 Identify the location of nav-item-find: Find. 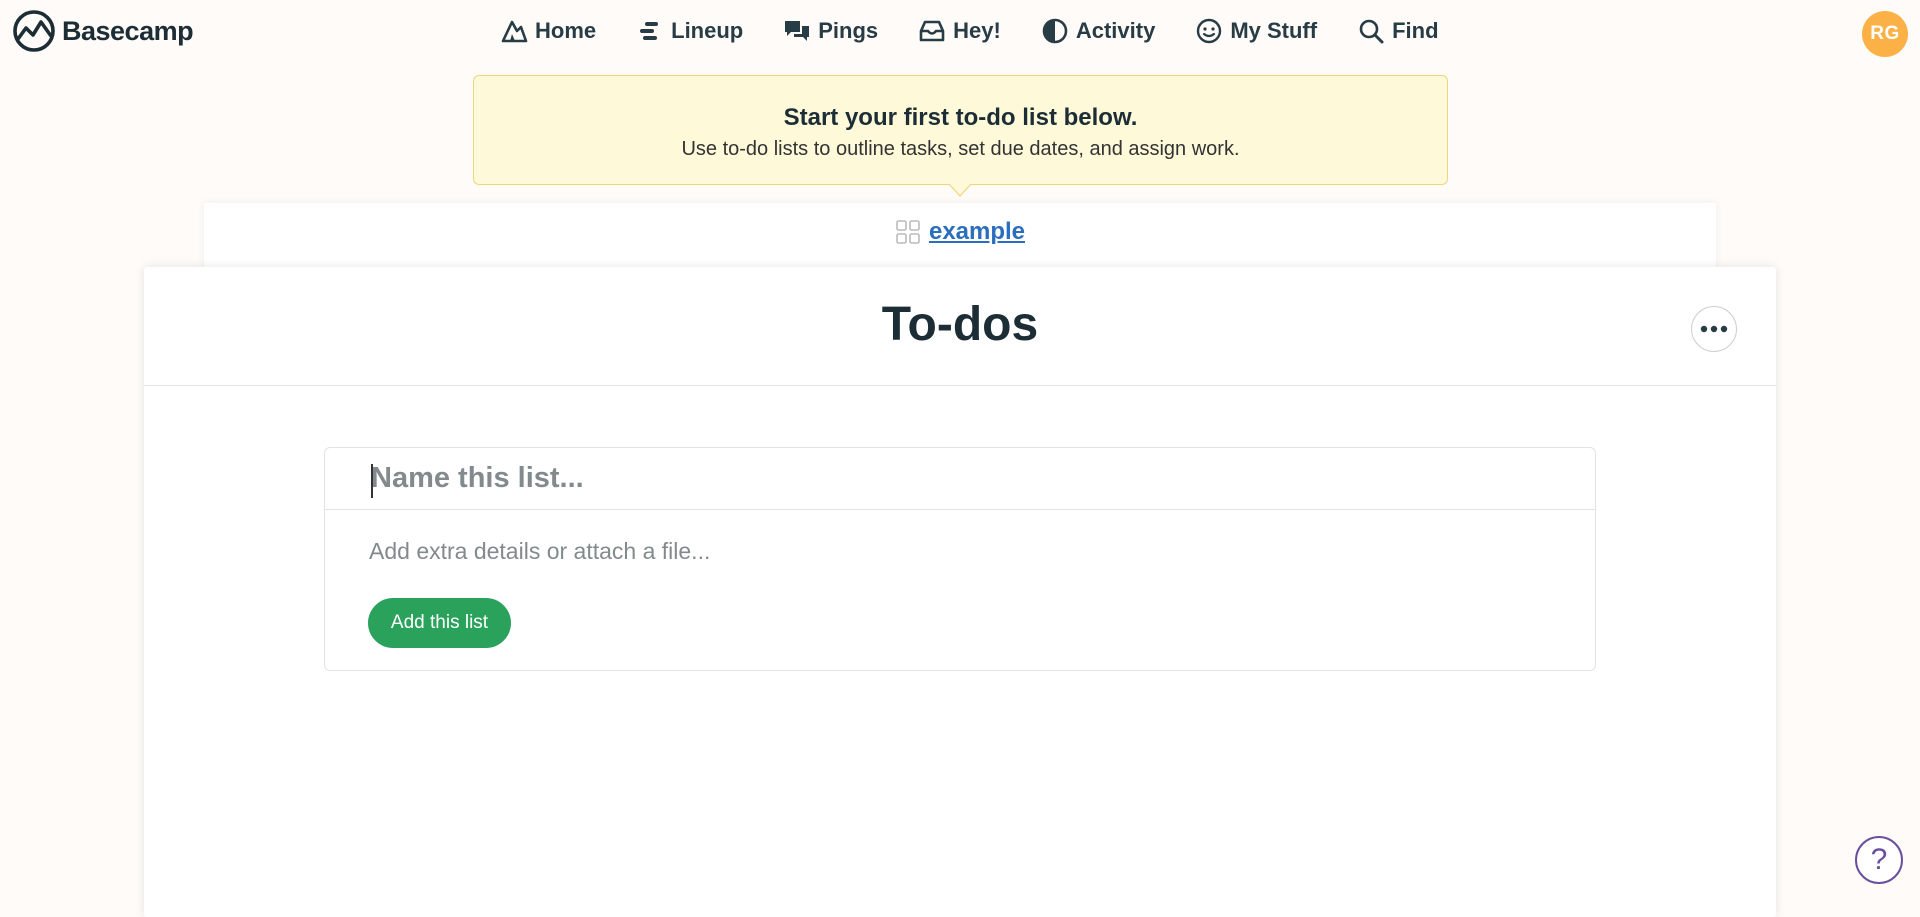
(1397, 31).